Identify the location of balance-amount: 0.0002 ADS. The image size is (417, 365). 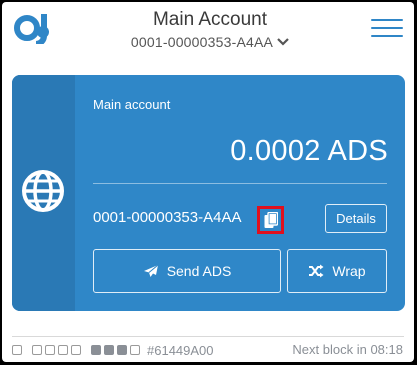
(309, 151).